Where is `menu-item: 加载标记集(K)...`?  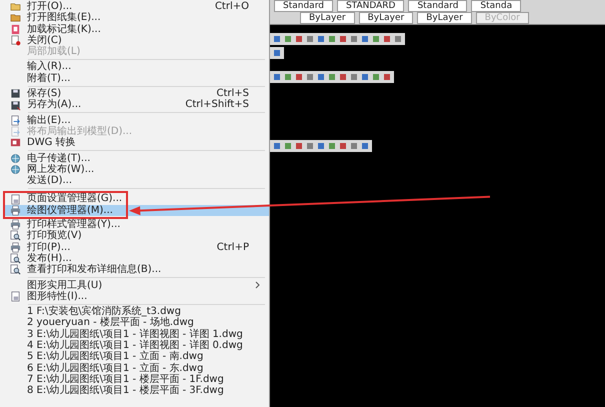
menu-item: 加载标记集(K)... is located at coordinates (136, 29).